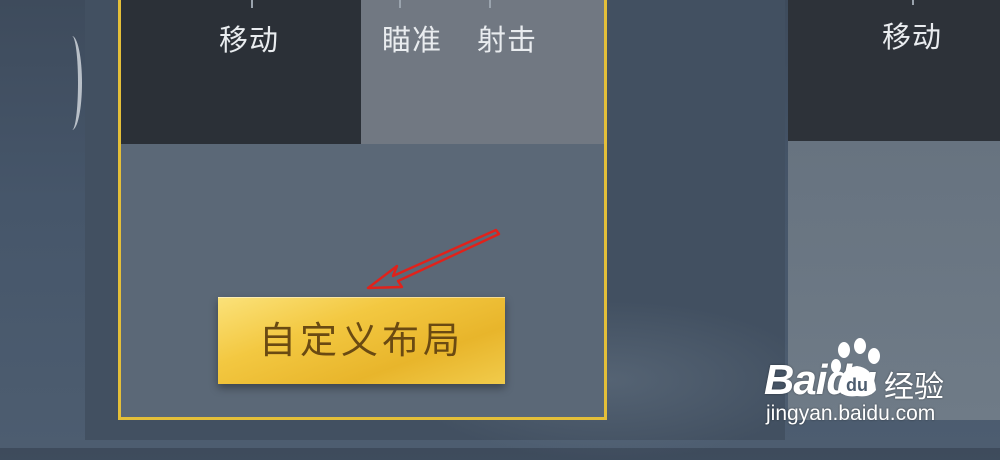 This screenshot has width=1000, height=460. Describe the element at coordinates (72, 83) in the screenshot. I see `left-bracket-icon` at that location.